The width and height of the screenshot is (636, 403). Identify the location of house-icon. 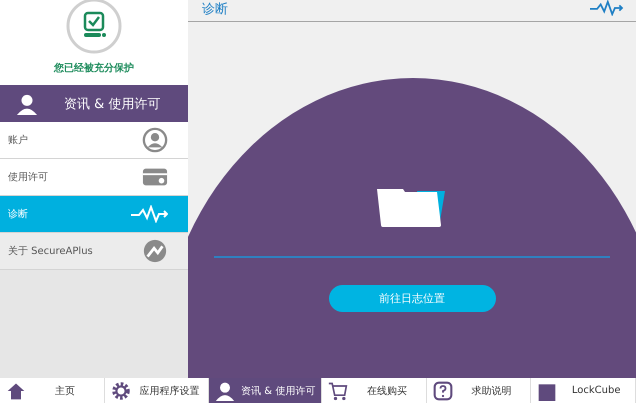
(16, 390).